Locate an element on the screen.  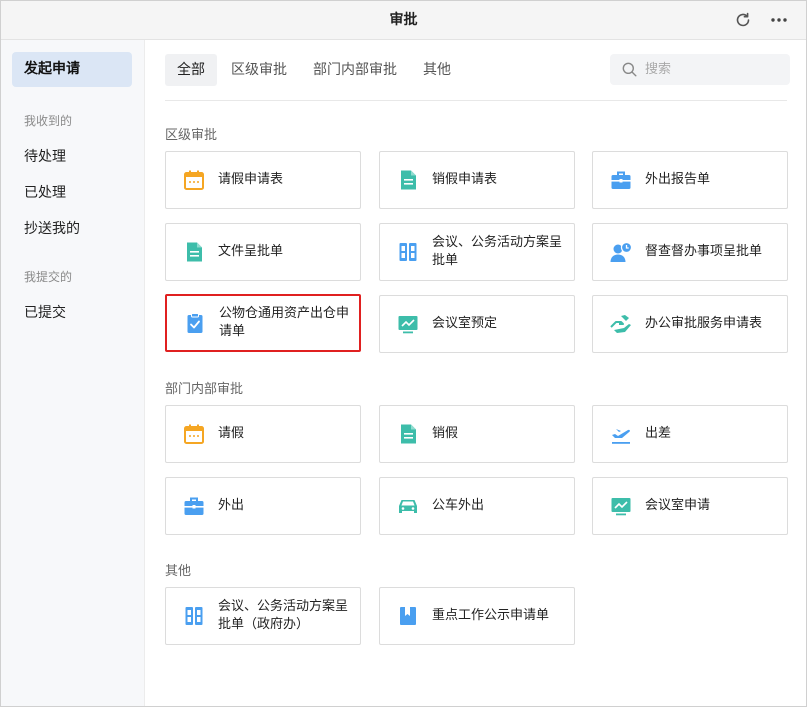
card-leave-form: 请假申请表 is located at coordinates (263, 180).